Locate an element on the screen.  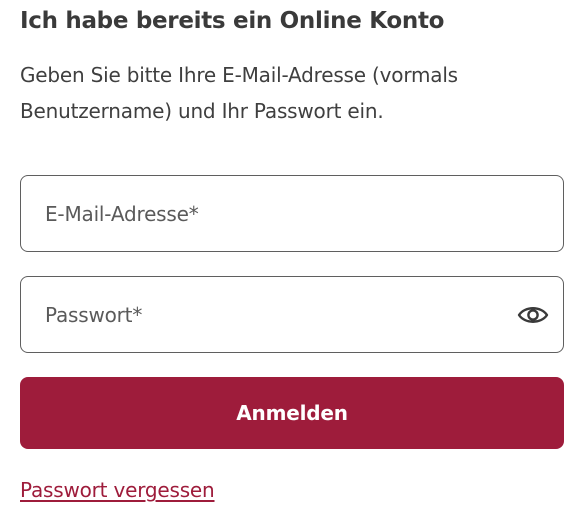
email-field is located at coordinates (292, 213).